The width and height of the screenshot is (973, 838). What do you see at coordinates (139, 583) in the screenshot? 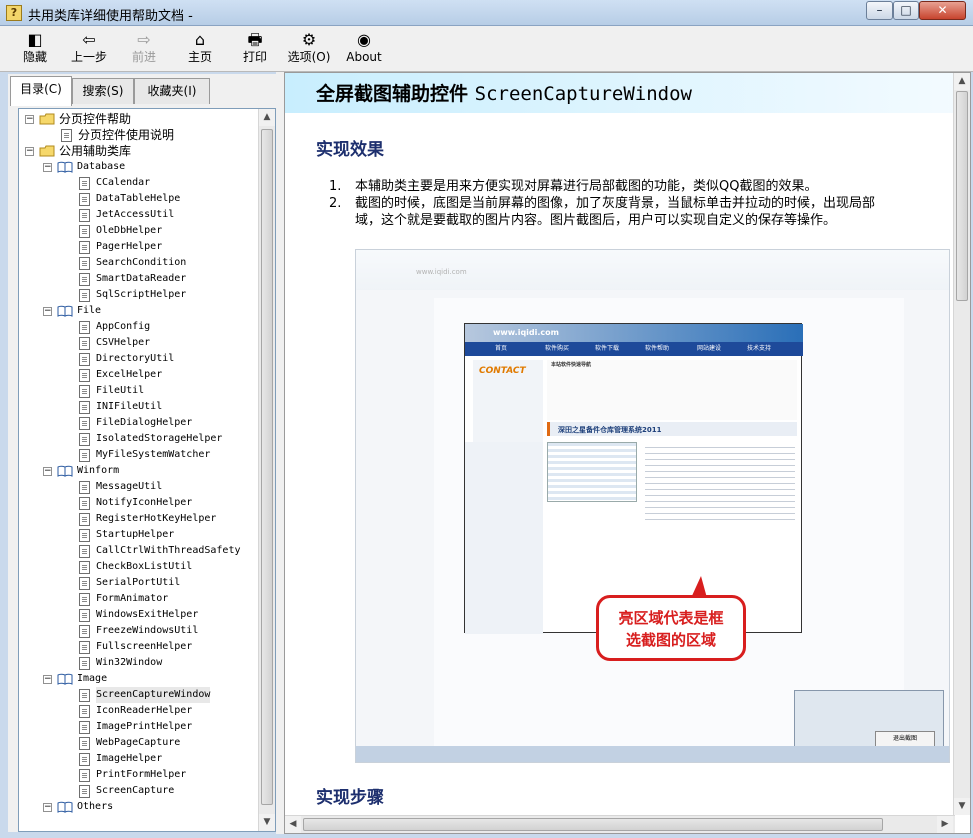
I see `tree-row: SerialPortUtil` at bounding box center [139, 583].